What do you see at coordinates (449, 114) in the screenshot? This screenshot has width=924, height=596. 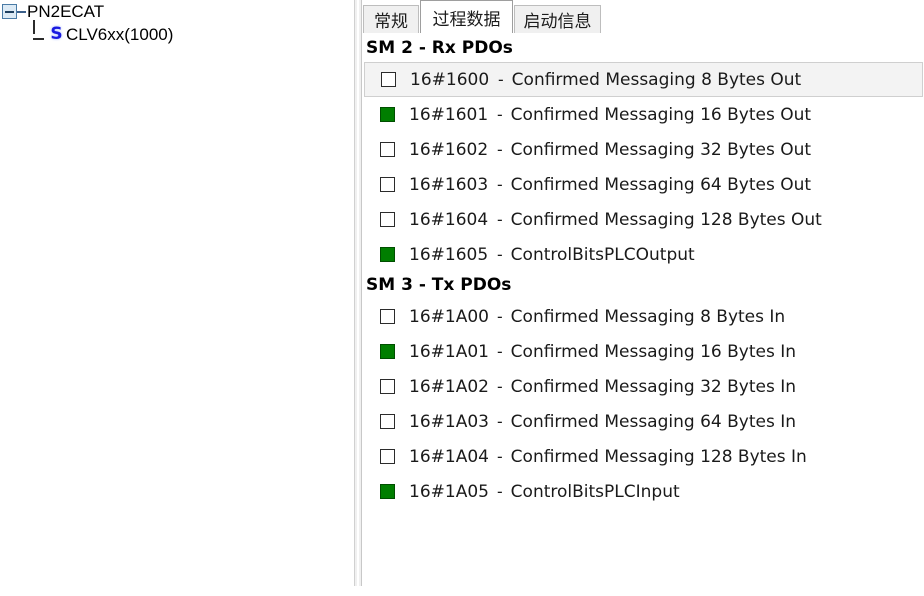 I see `pdo-index-label: 16#1601` at bounding box center [449, 114].